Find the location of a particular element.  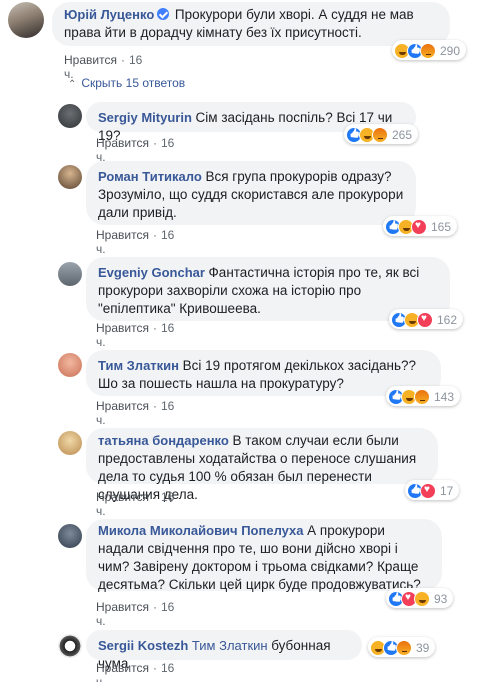

hide-replies-link: ⌃ Скрыть 15 ответов is located at coordinates (126, 83).